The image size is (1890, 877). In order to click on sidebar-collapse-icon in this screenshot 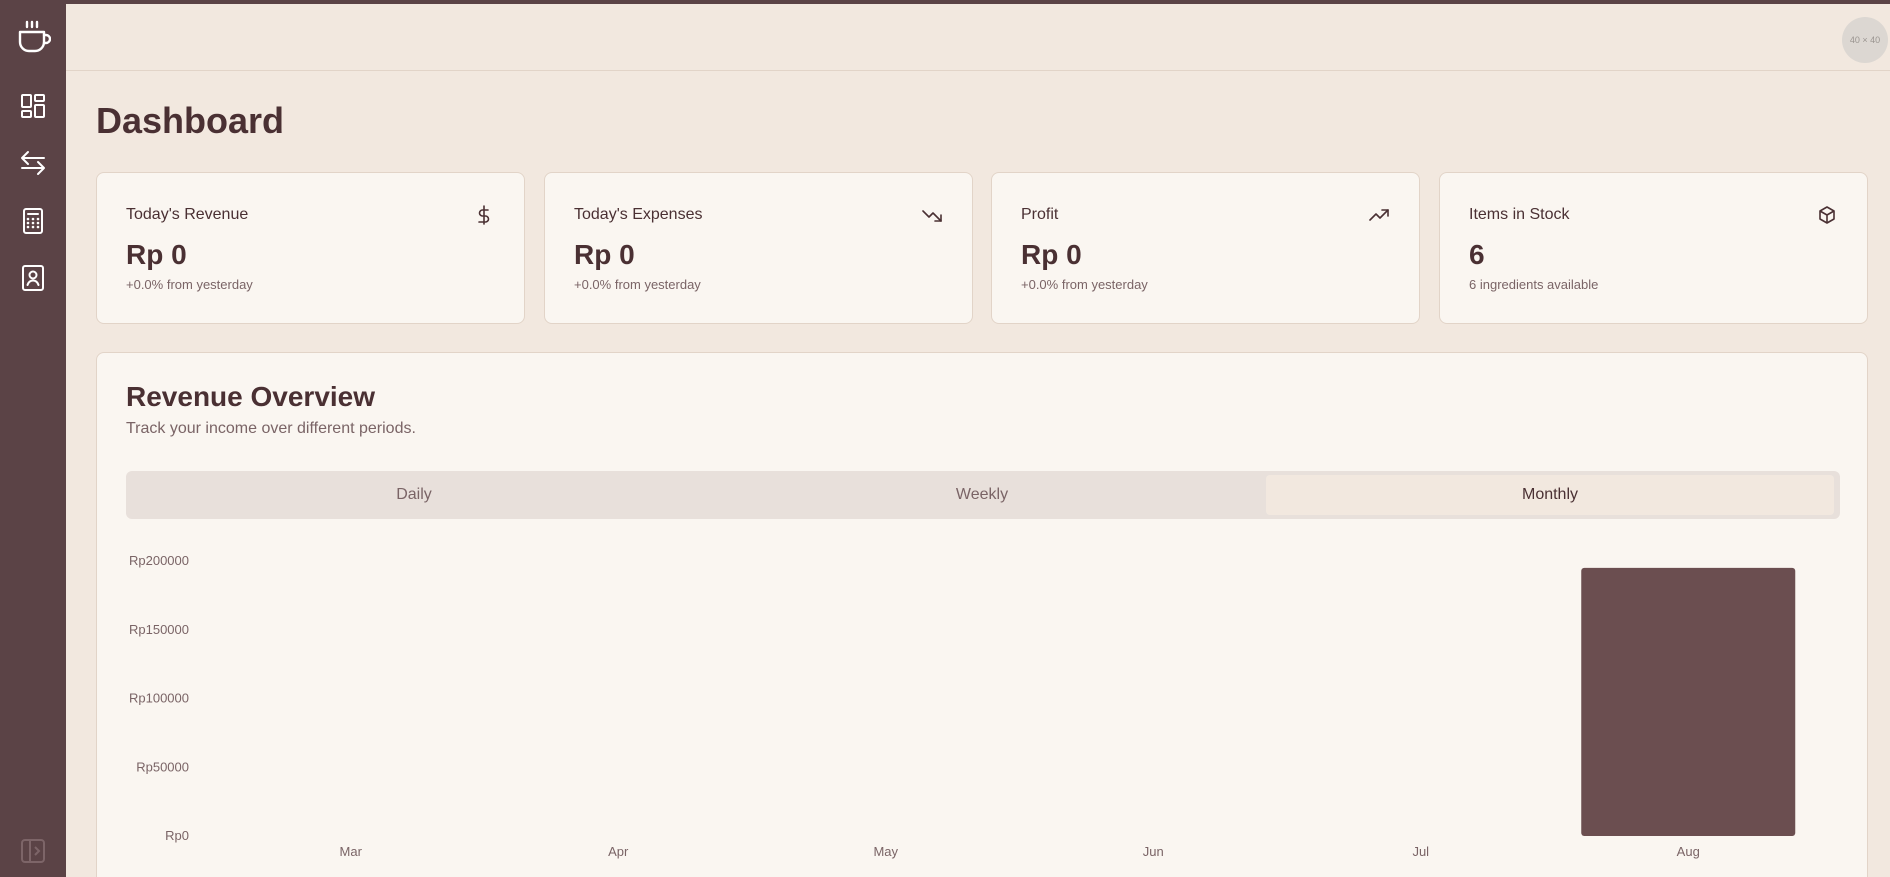, I will do `click(33, 851)`.